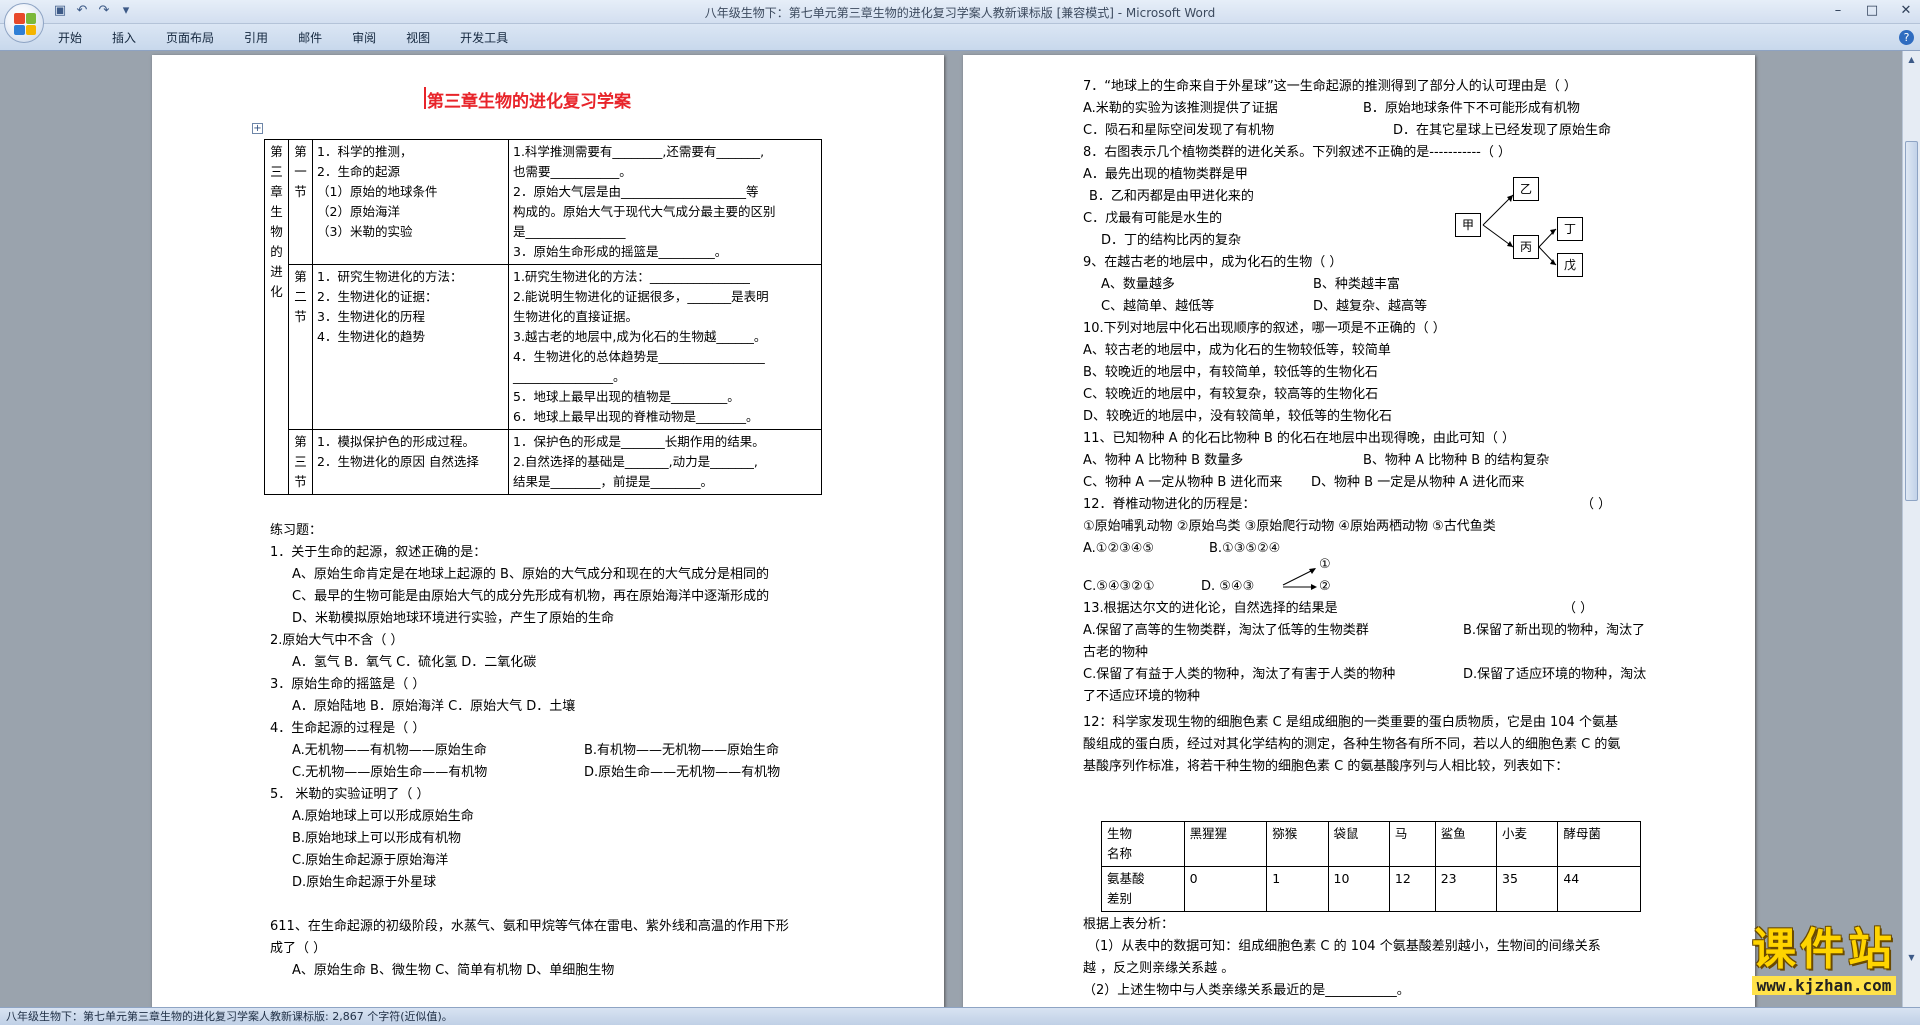 This screenshot has height=1025, width=1920. I want to click on table-line: 1.科学推测需要有________,还需要有_______,, so click(639, 151).